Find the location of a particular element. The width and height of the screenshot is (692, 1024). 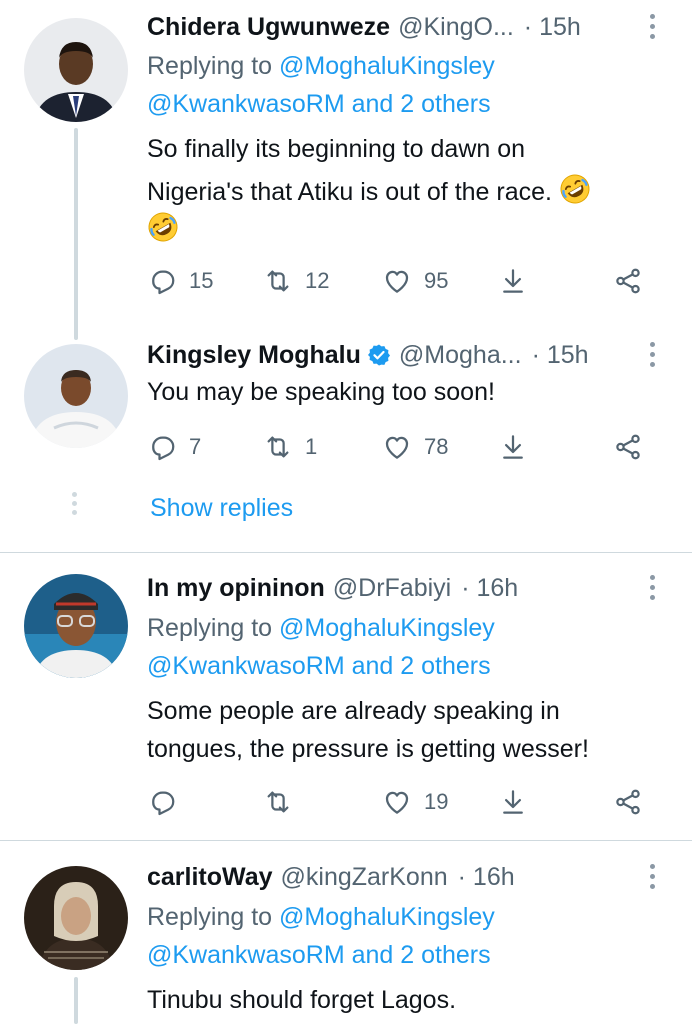

reply-button is located at coordinates (162, 802).